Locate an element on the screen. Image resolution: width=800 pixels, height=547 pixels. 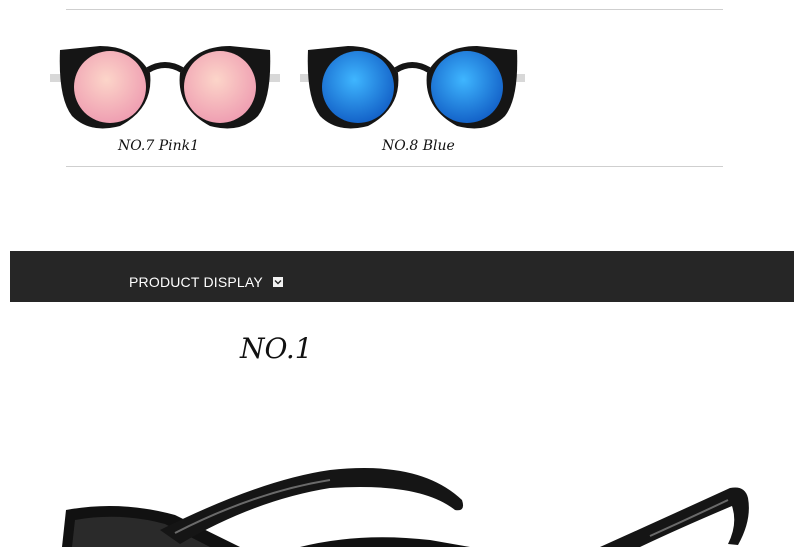
product-photo-sunglasses is located at coordinates (405, 507).